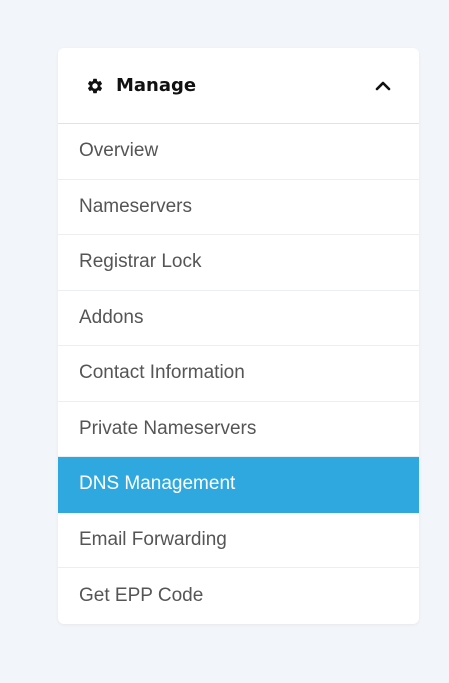  Describe the element at coordinates (156, 85) in the screenshot. I see `panel-title: Manage` at that location.